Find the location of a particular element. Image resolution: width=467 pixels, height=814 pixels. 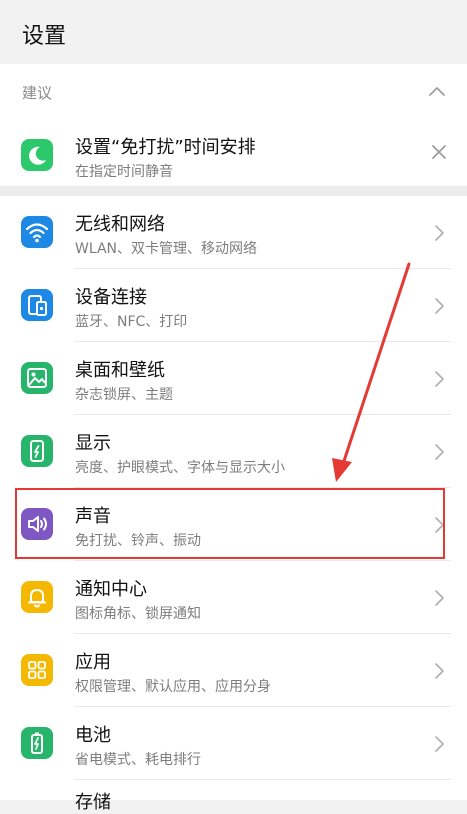

annotation-highlight-box is located at coordinates (230, 523).